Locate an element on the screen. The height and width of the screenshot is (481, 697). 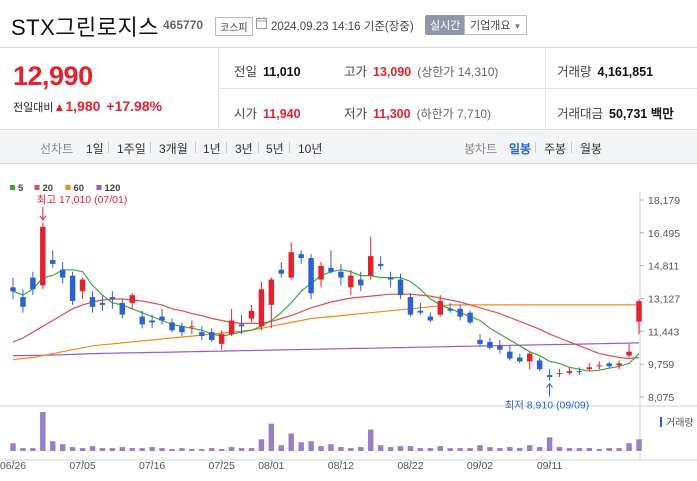
period-10y: 10년 is located at coordinates (310, 148).